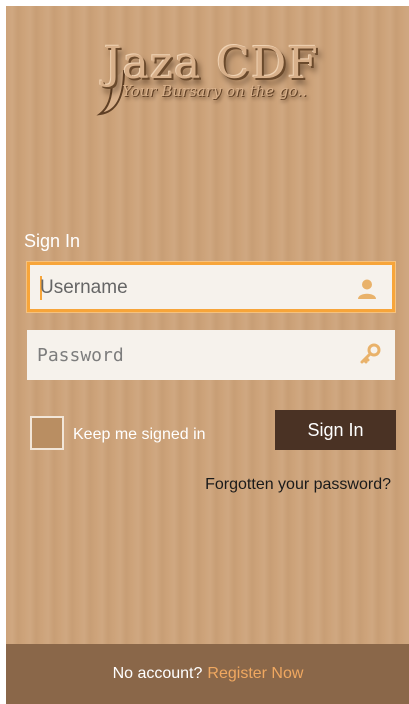 This screenshot has height=704, width=409. Describe the element at coordinates (47, 433) in the screenshot. I see `keep-signed-in-checkbox` at that location.